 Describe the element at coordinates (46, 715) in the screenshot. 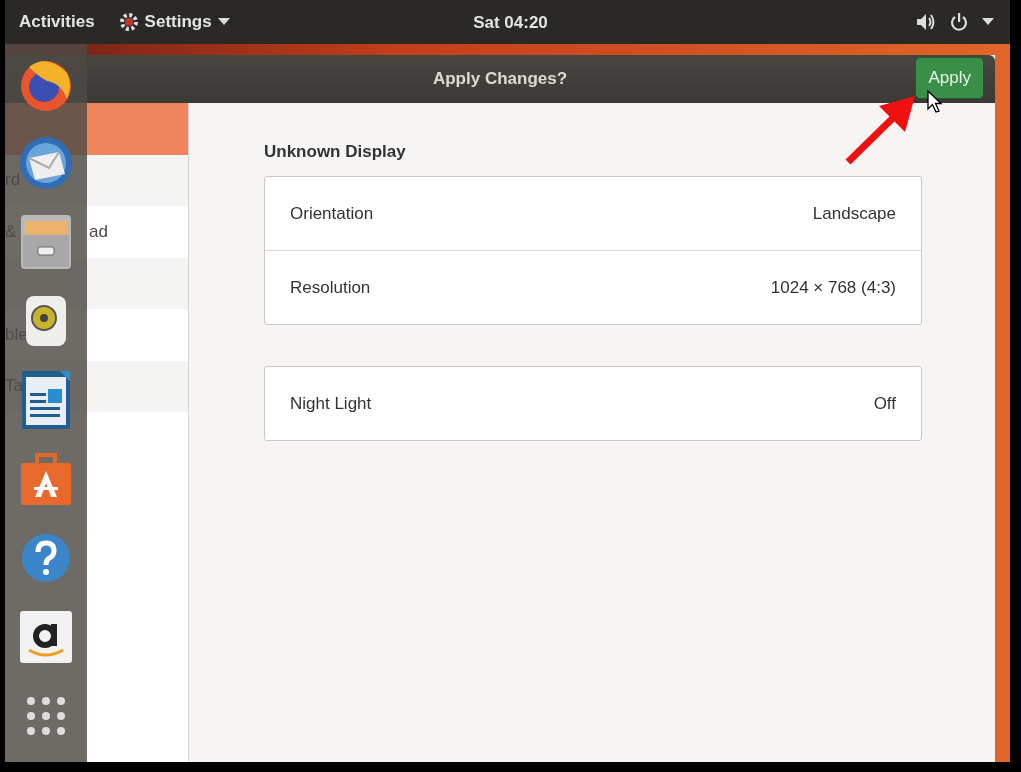

I see `app-grid-icon` at that location.